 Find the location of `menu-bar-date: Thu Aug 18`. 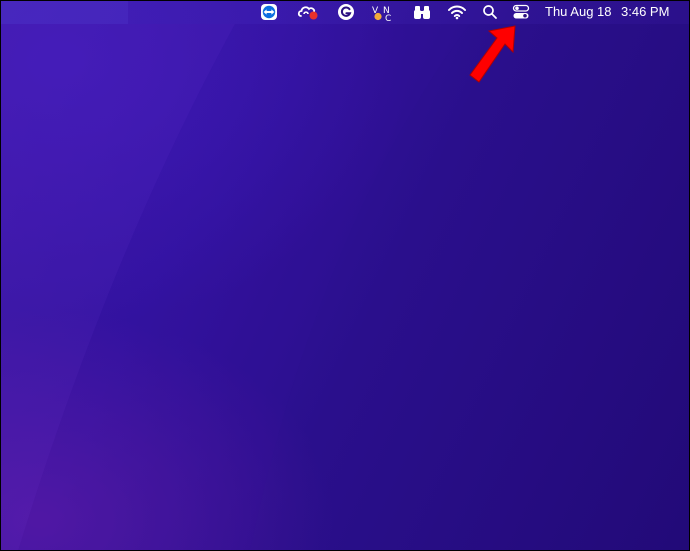

menu-bar-date: Thu Aug 18 is located at coordinates (578, 12).